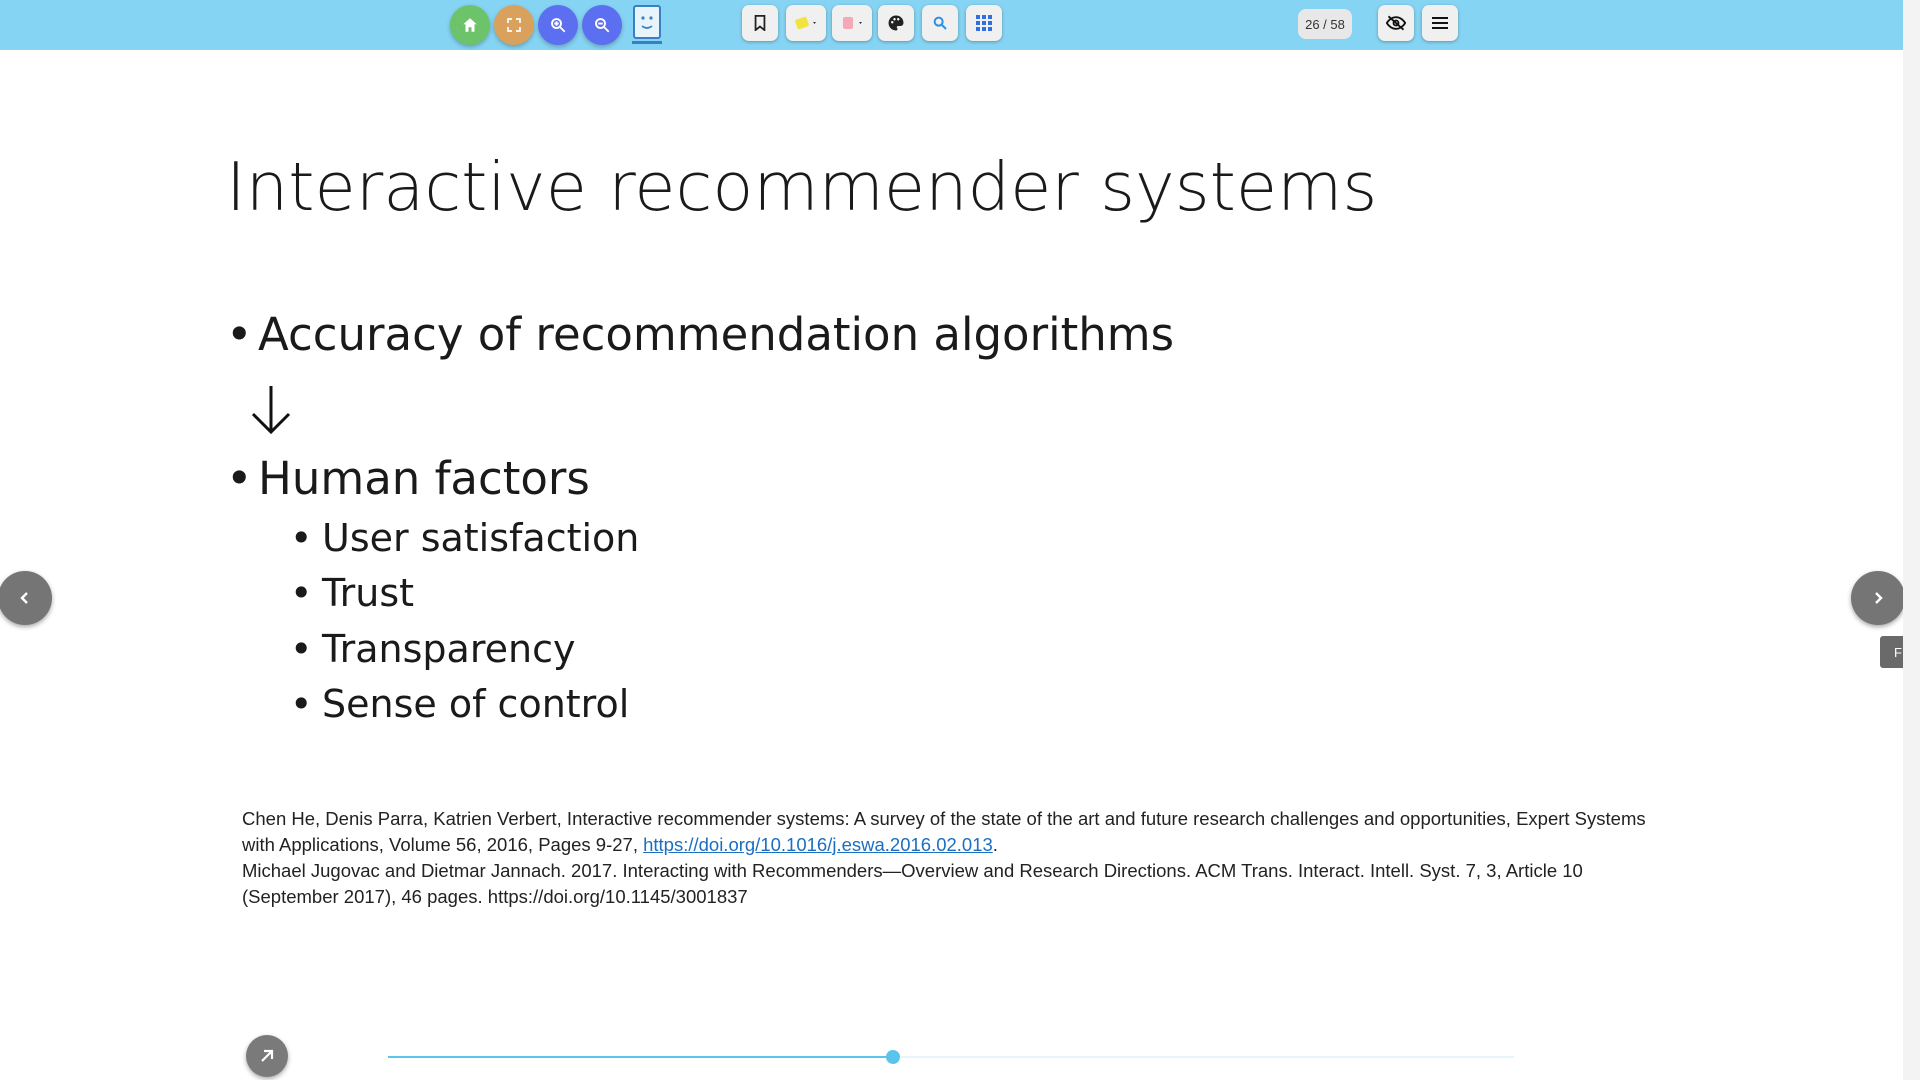  I want to click on page-progress-fill, so click(640, 1057).